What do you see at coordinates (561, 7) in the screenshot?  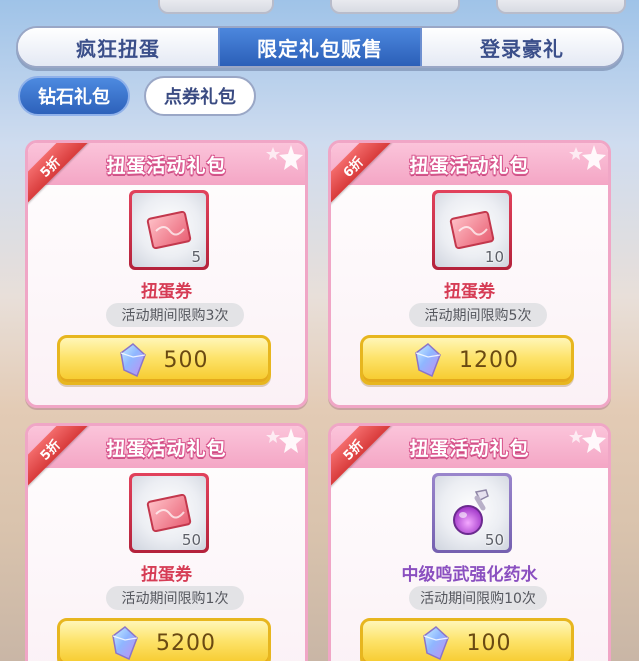 I see `top-bar-right` at bounding box center [561, 7].